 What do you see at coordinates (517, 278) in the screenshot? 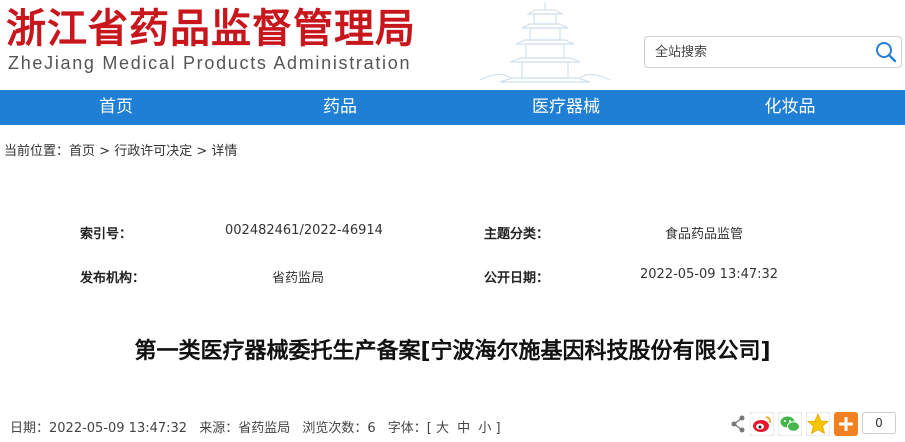
I see `date-label: 公开日期：` at bounding box center [517, 278].